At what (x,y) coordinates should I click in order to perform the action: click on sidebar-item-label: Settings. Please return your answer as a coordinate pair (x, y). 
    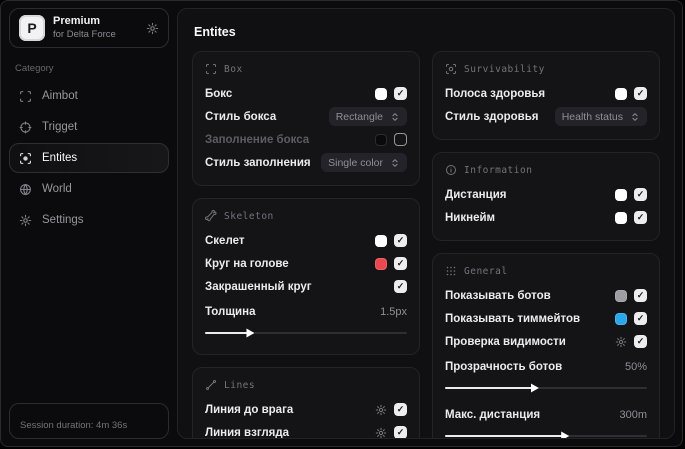
    Looking at the image, I should click on (63, 220).